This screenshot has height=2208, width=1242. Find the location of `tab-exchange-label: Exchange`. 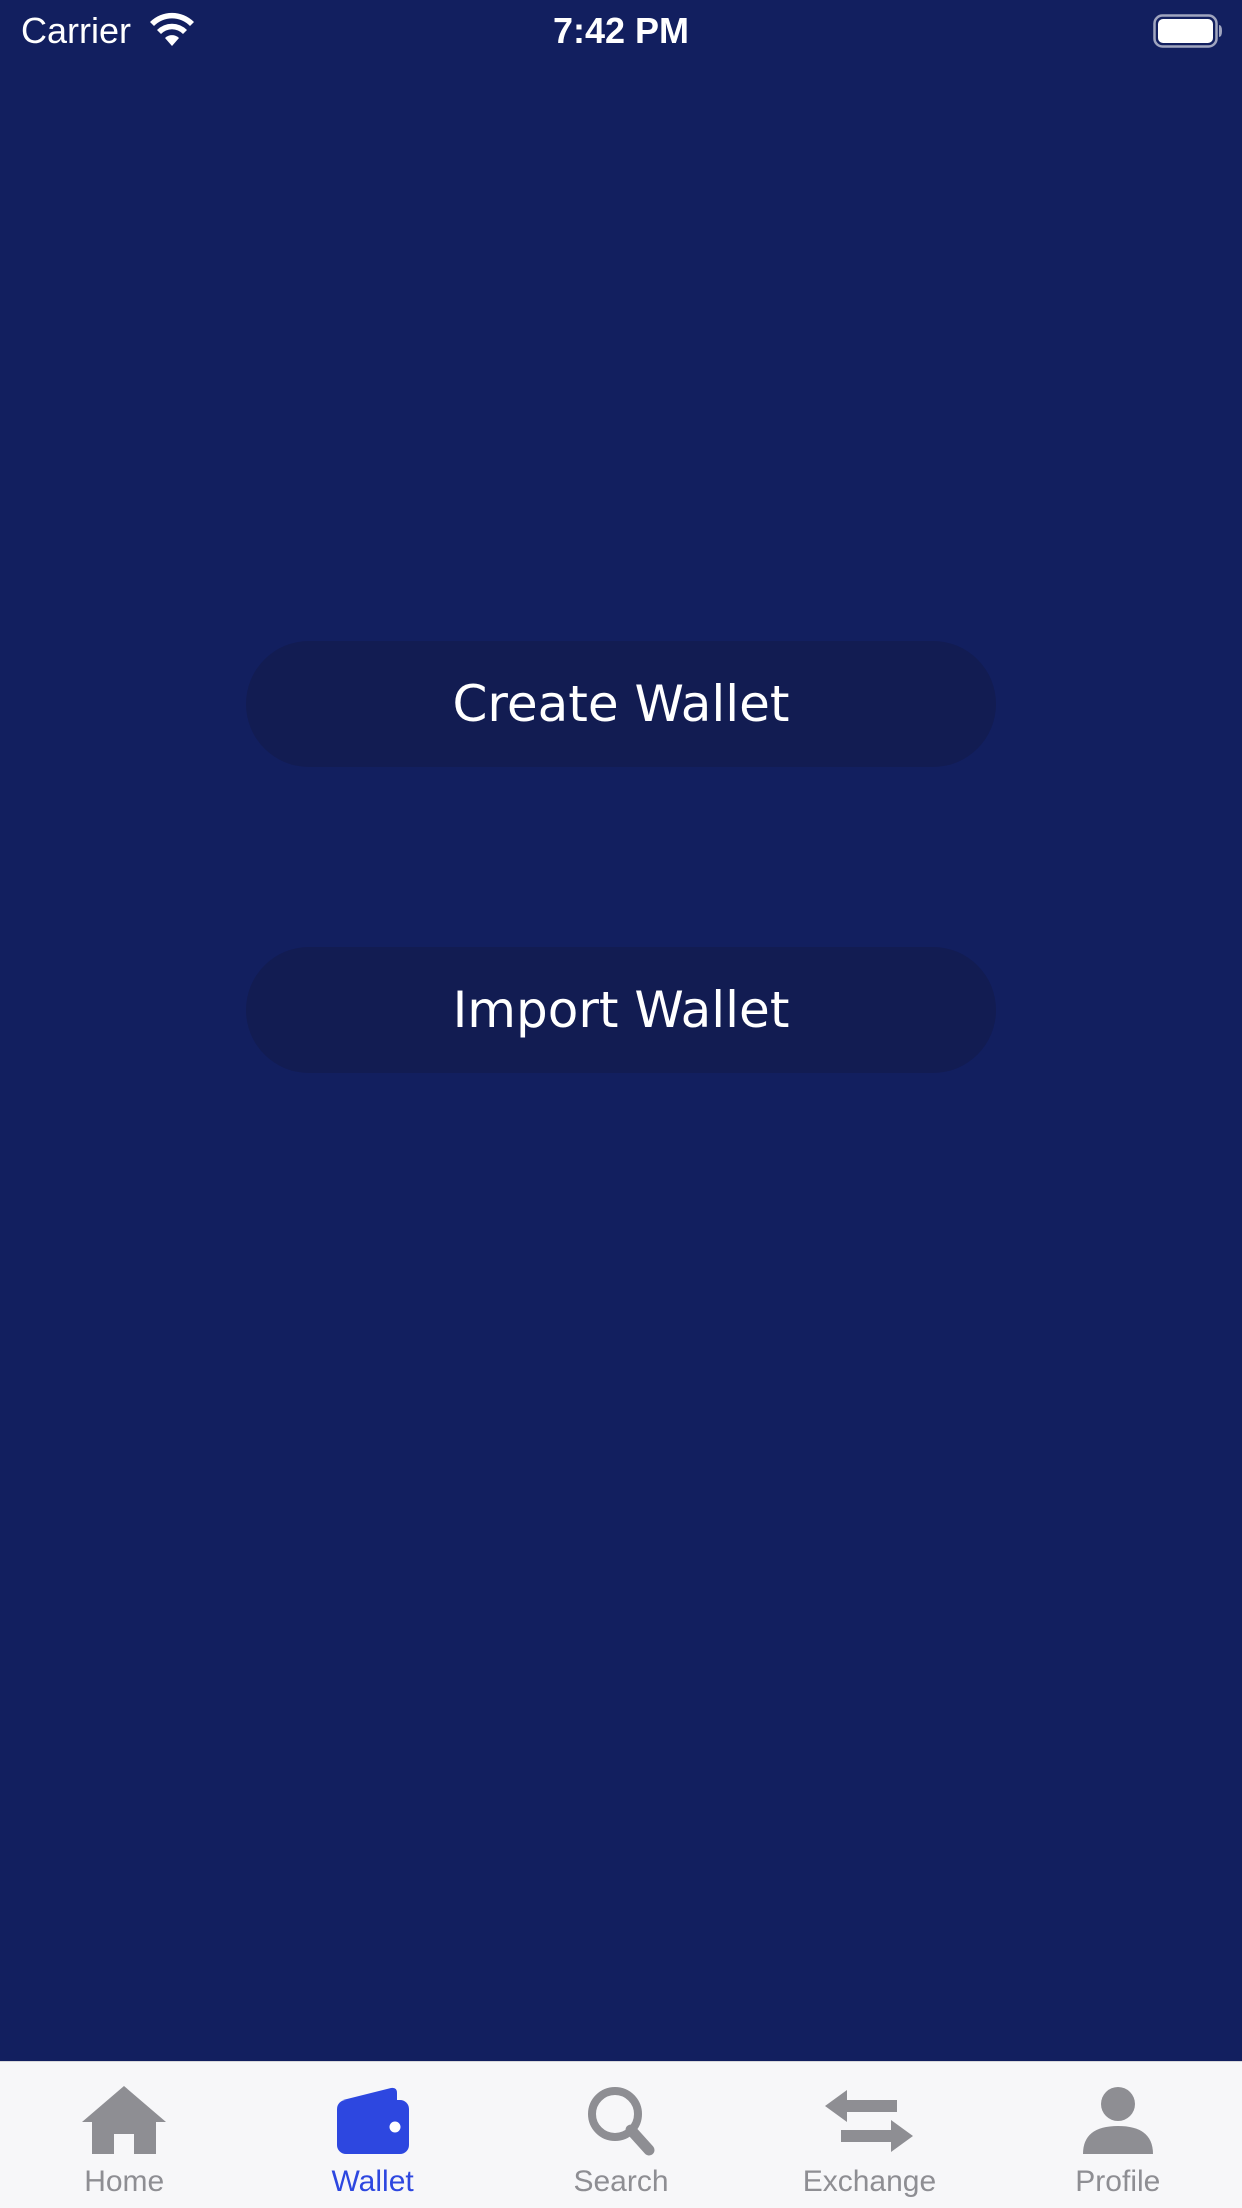

tab-exchange-label: Exchange is located at coordinates (869, 2181).